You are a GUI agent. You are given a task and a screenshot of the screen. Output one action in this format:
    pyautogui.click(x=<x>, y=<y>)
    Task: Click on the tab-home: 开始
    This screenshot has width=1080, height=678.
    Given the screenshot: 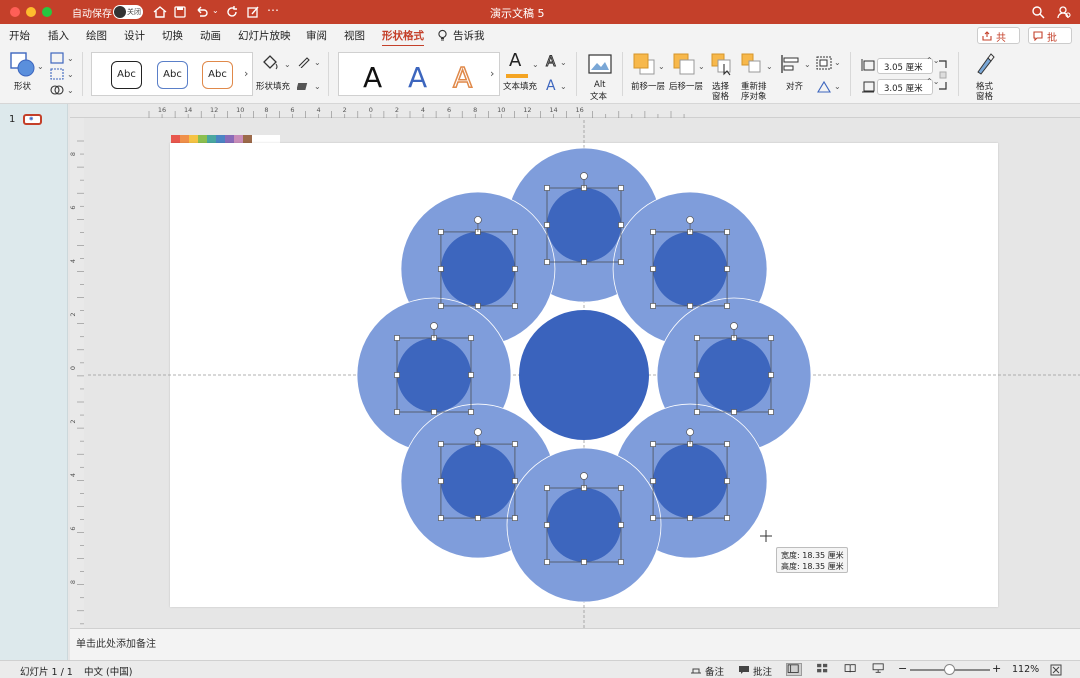 What is the action you would take?
    pyautogui.click(x=19, y=35)
    